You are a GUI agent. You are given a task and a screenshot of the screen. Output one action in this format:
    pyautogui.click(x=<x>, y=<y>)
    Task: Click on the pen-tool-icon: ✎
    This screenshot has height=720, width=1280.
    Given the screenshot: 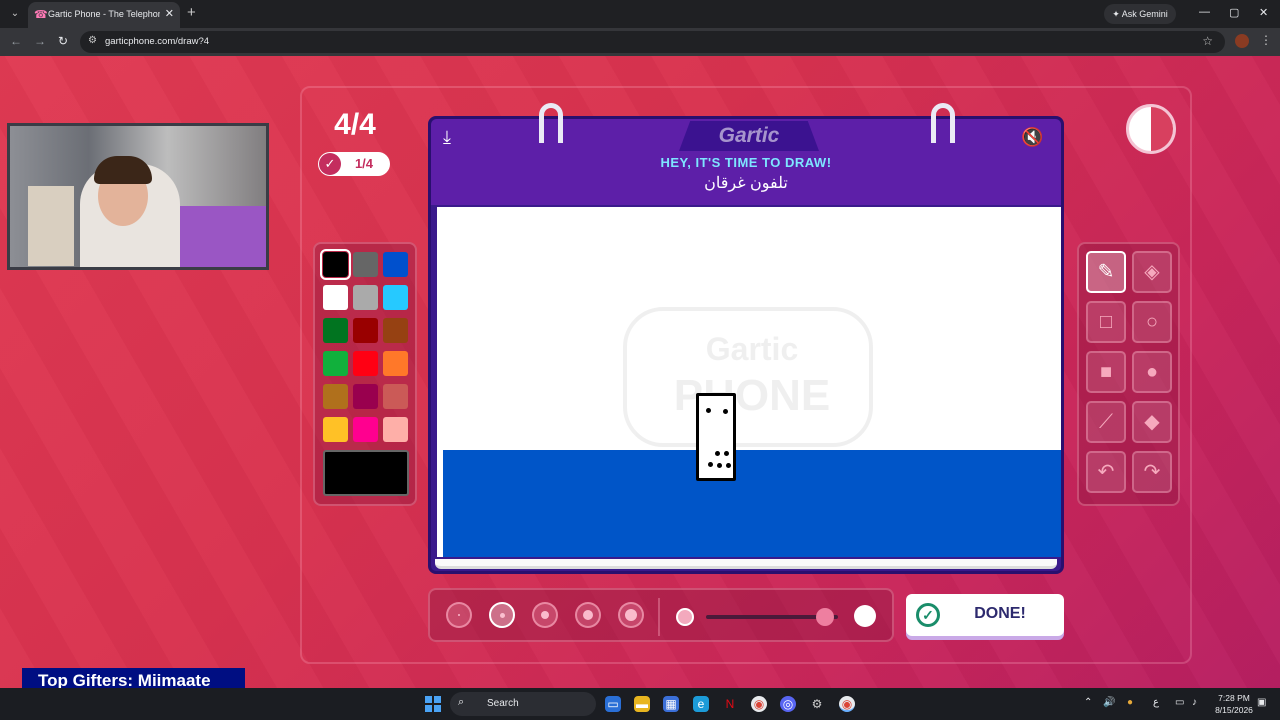 What is the action you would take?
    pyautogui.click(x=1106, y=272)
    